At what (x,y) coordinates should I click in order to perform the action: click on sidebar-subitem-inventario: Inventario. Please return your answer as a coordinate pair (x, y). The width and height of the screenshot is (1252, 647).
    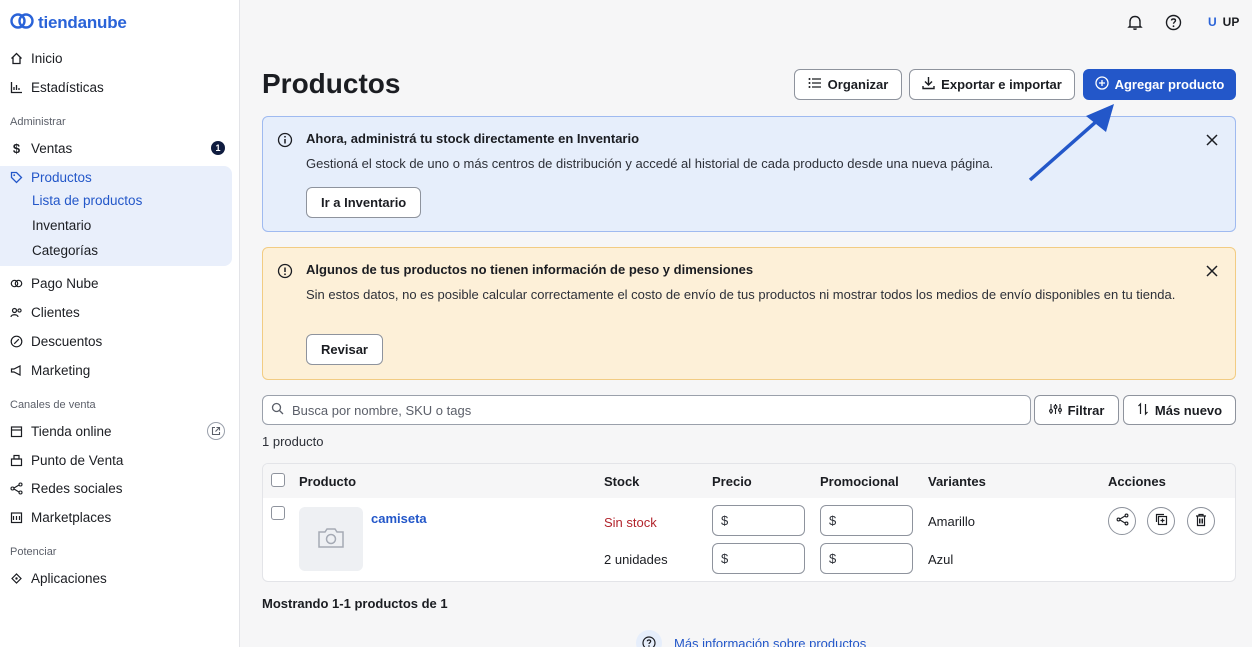
    Looking at the image, I should click on (61, 225).